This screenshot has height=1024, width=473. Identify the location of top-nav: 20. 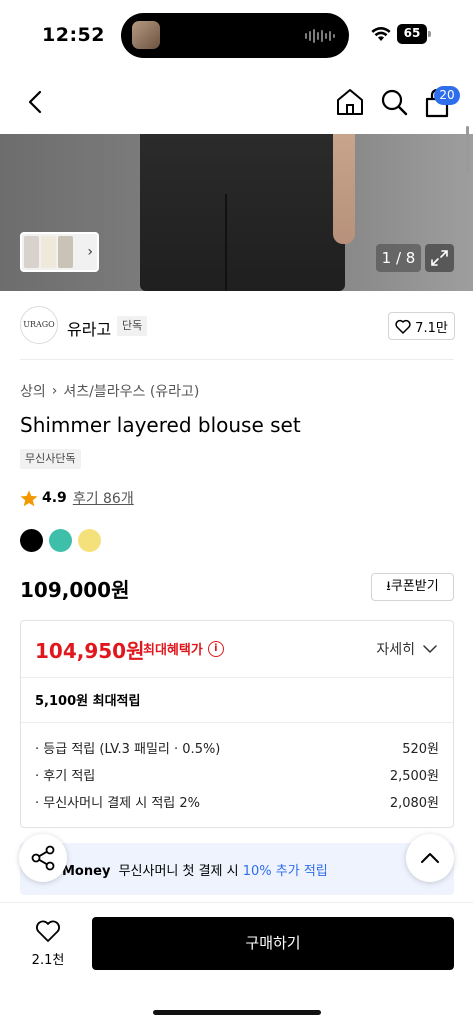
(236, 102).